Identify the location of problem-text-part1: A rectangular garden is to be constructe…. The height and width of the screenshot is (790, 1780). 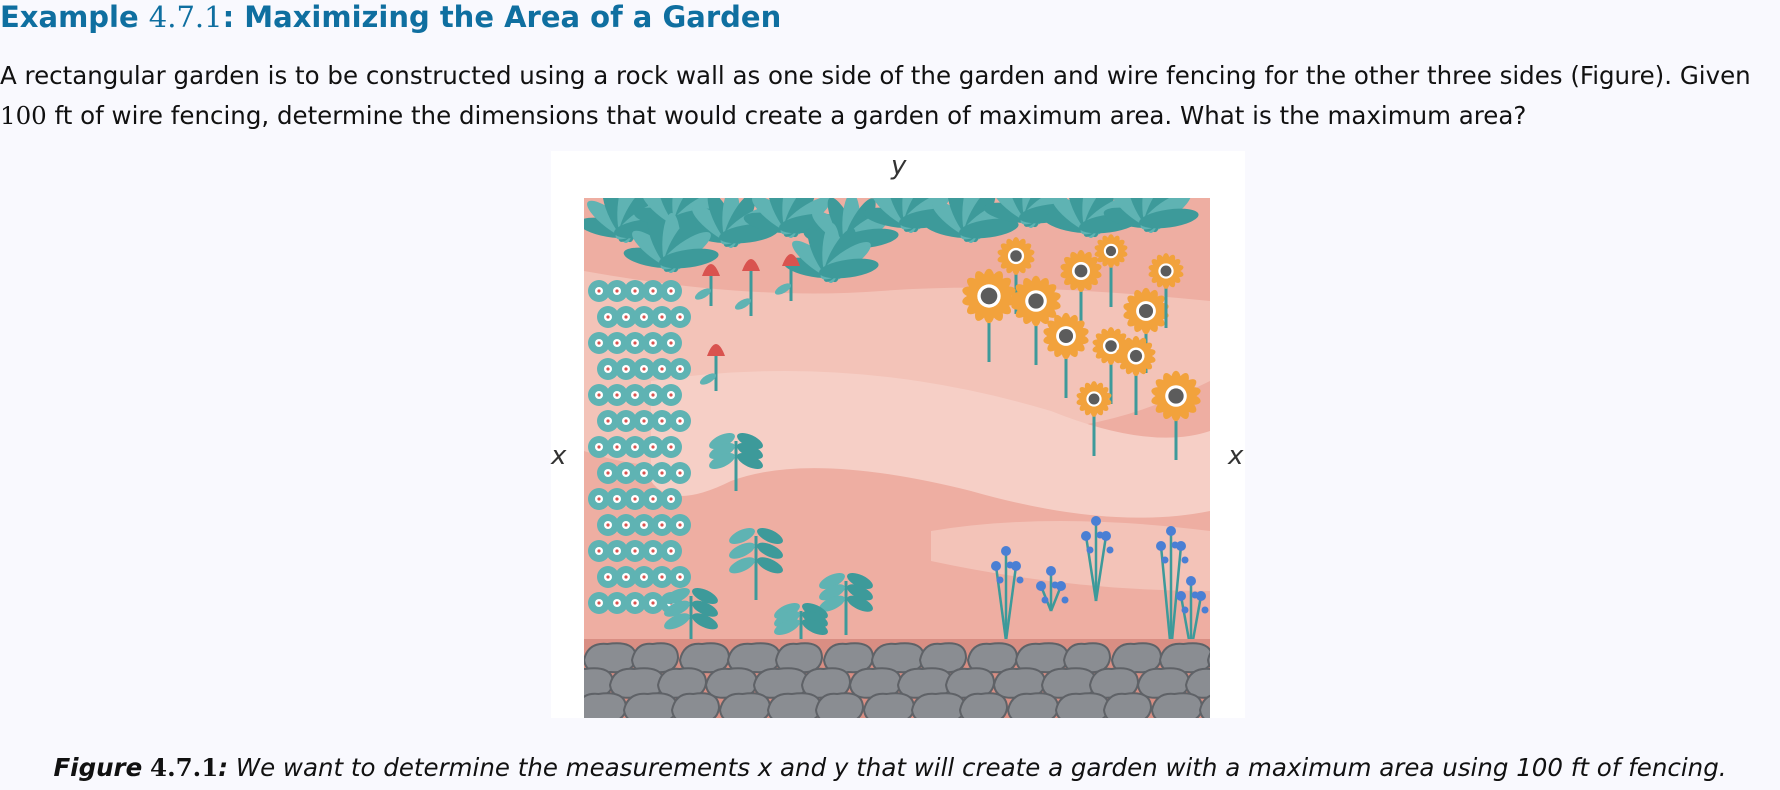
(875, 75).